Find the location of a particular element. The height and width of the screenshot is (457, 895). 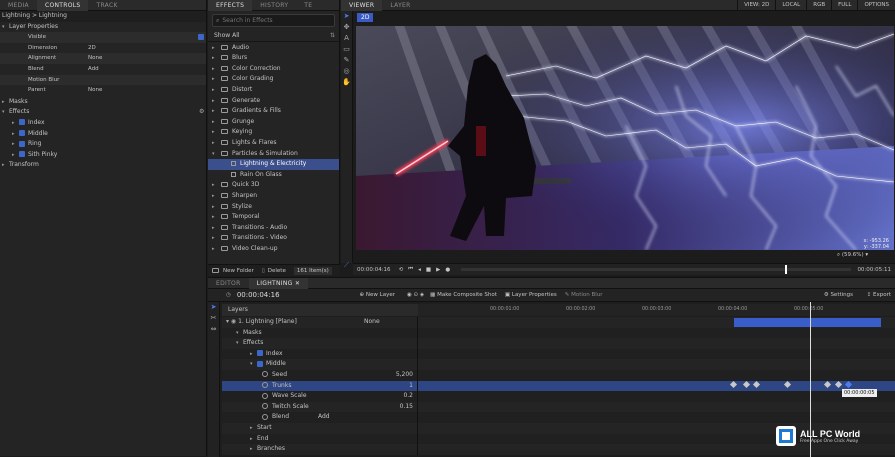

layer-properties-button: ▣ Layer Properties is located at coordinates (531, 295).